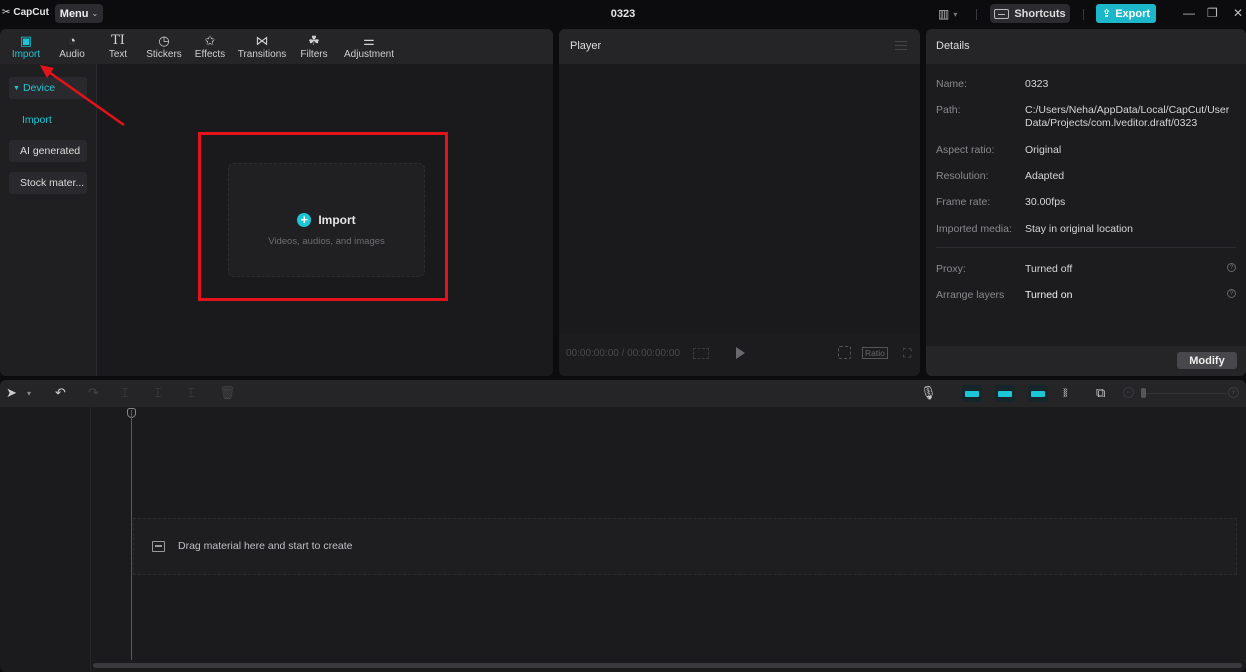  I want to click on import-icon: ▣, so click(26, 40).